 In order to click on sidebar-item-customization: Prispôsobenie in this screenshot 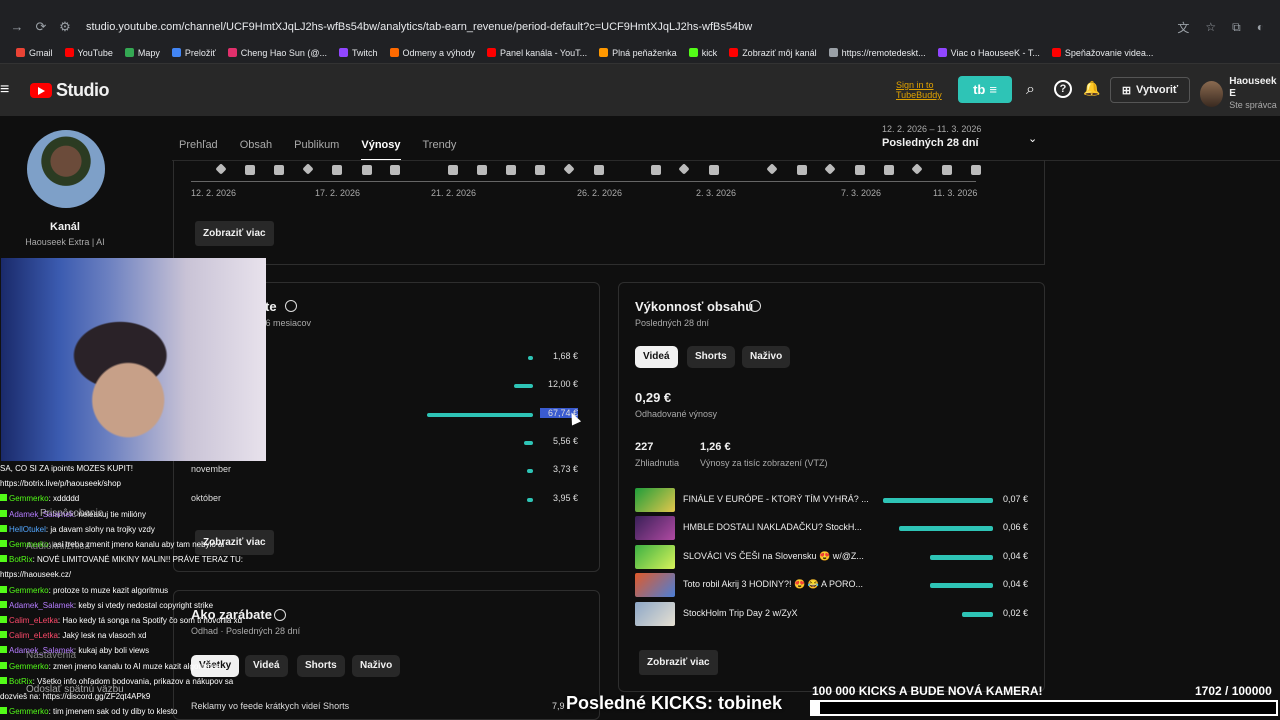, I will do `click(71, 513)`.